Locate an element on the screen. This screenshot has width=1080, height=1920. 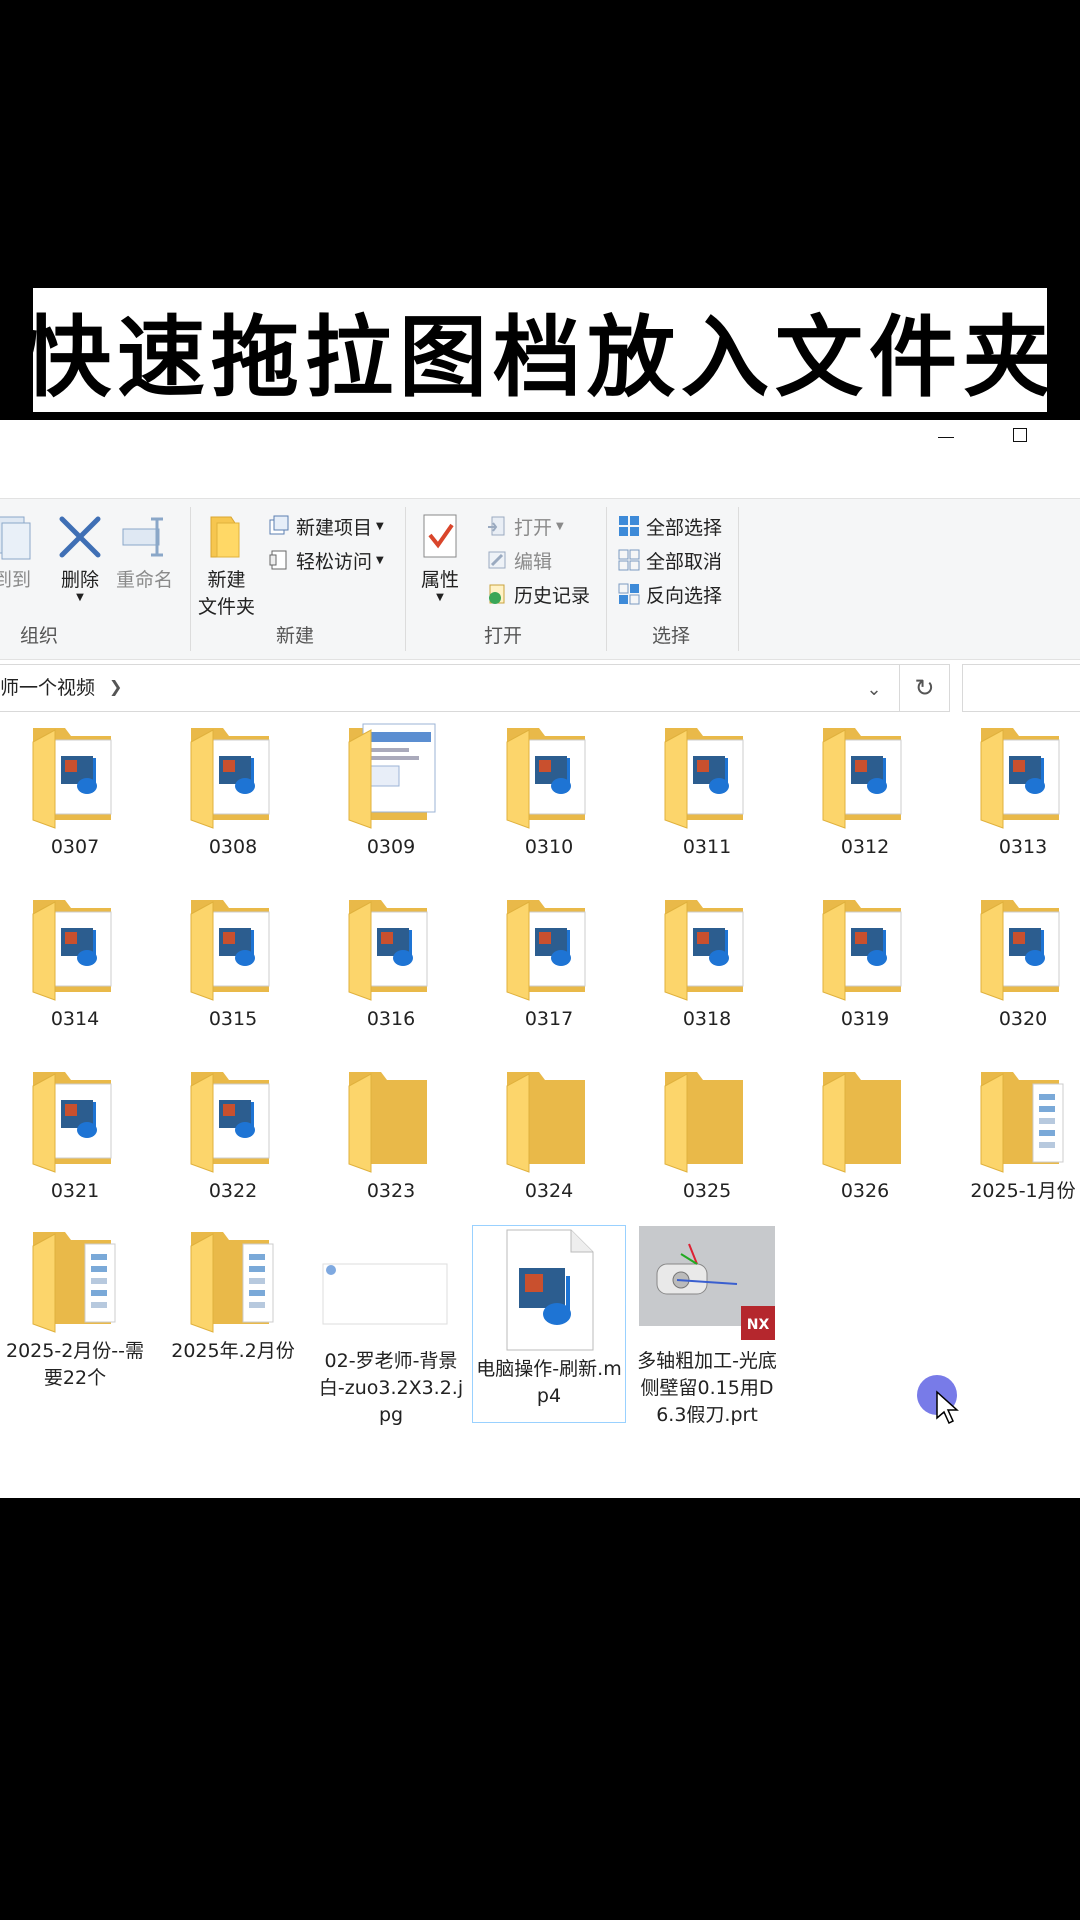
image-file-icon is located at coordinates (391, 1284).